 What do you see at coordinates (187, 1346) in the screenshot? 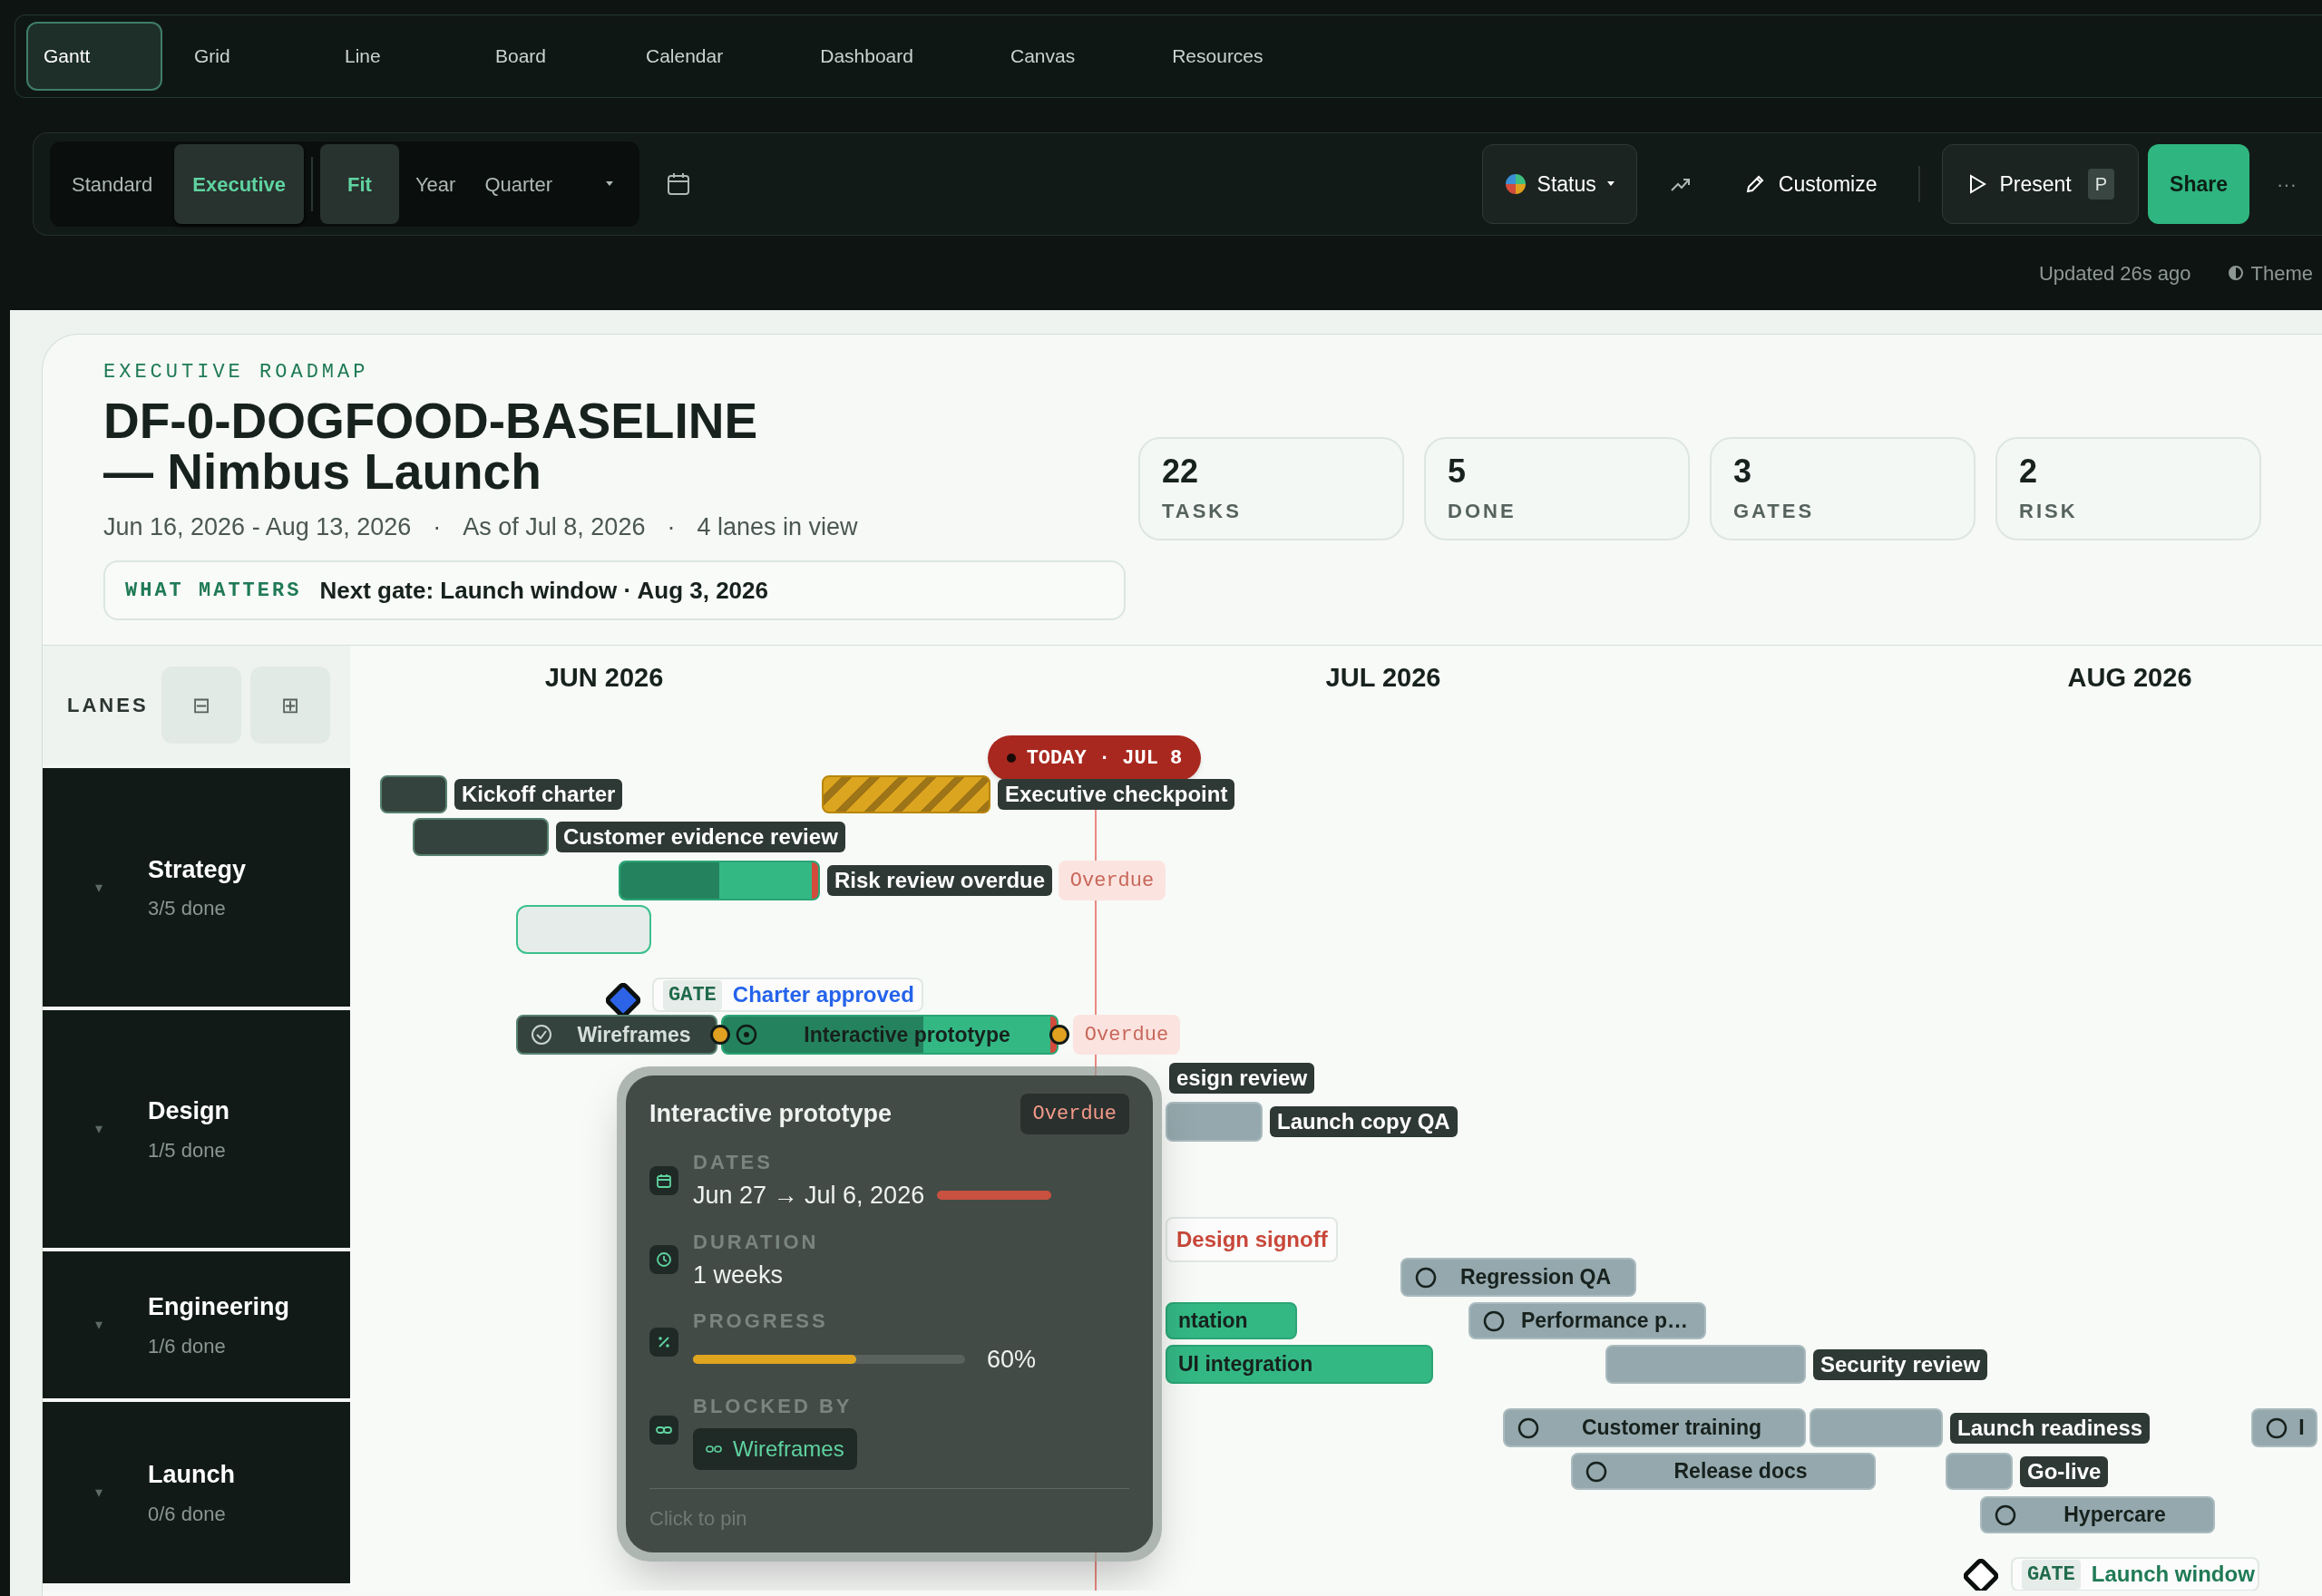
I see `lane-done-count: 1/6 done` at bounding box center [187, 1346].